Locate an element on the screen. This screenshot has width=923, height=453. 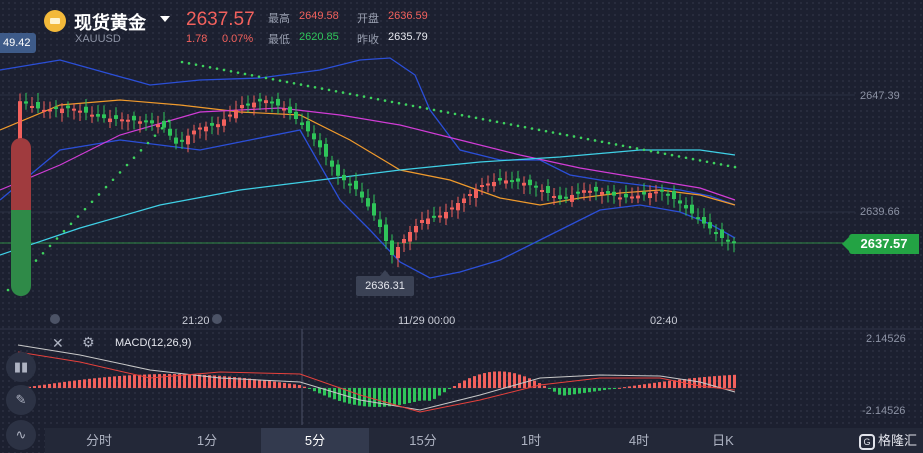
instrument-symbol: XAUUSD is located at coordinates (98, 39).